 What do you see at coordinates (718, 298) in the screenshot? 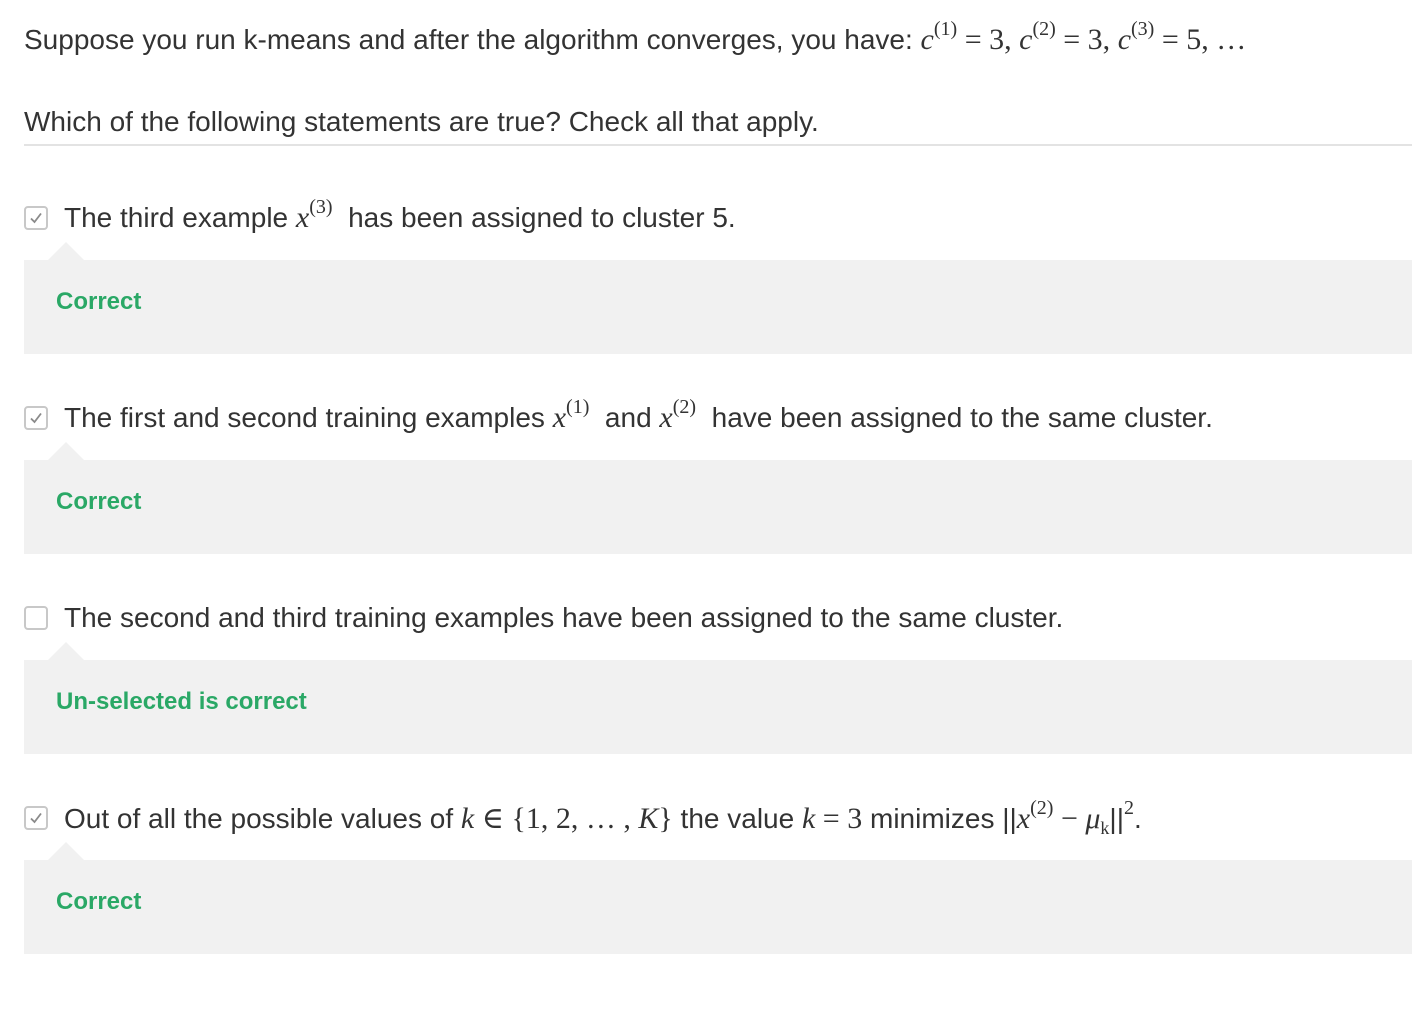
I see `feedback-box-1: Correct` at bounding box center [718, 298].